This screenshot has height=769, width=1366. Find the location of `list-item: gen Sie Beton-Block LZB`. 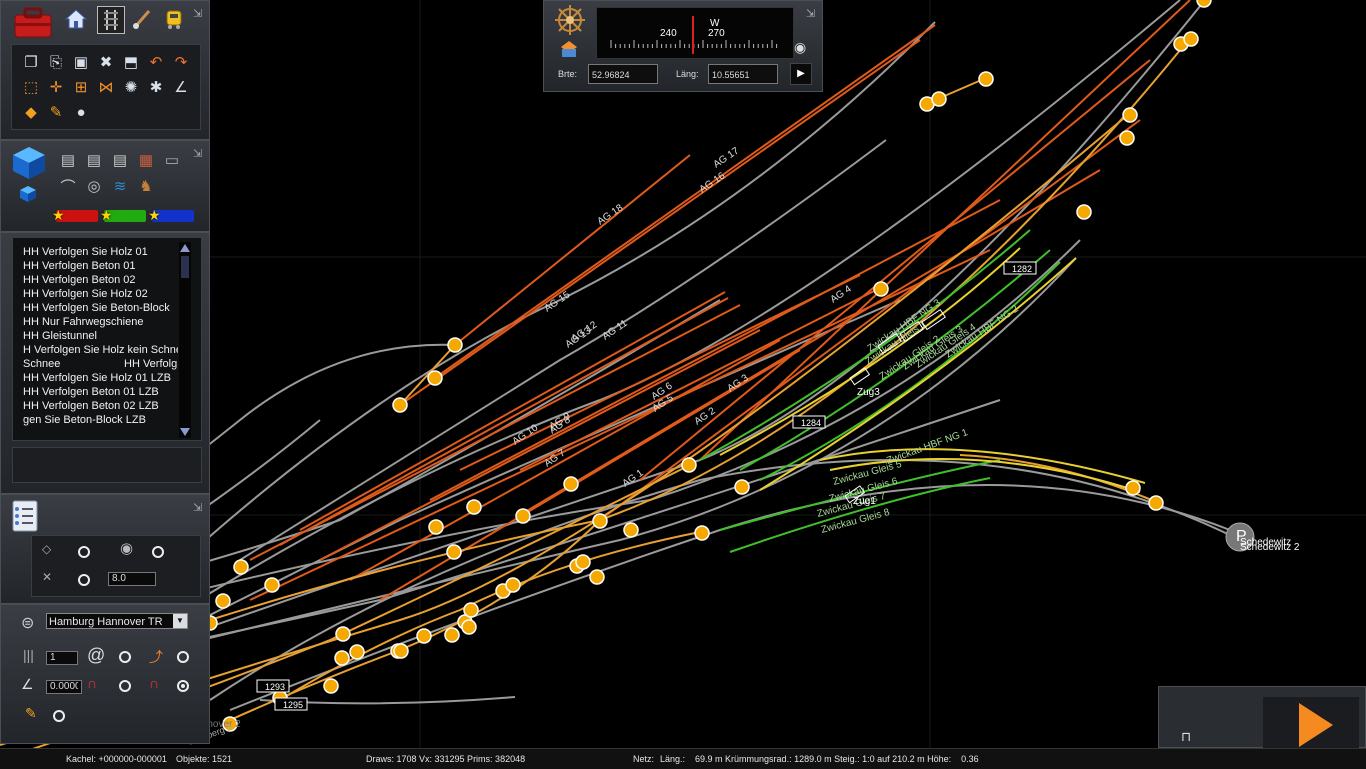

list-item: gen Sie Beton-Block LZB is located at coordinates (100, 420).